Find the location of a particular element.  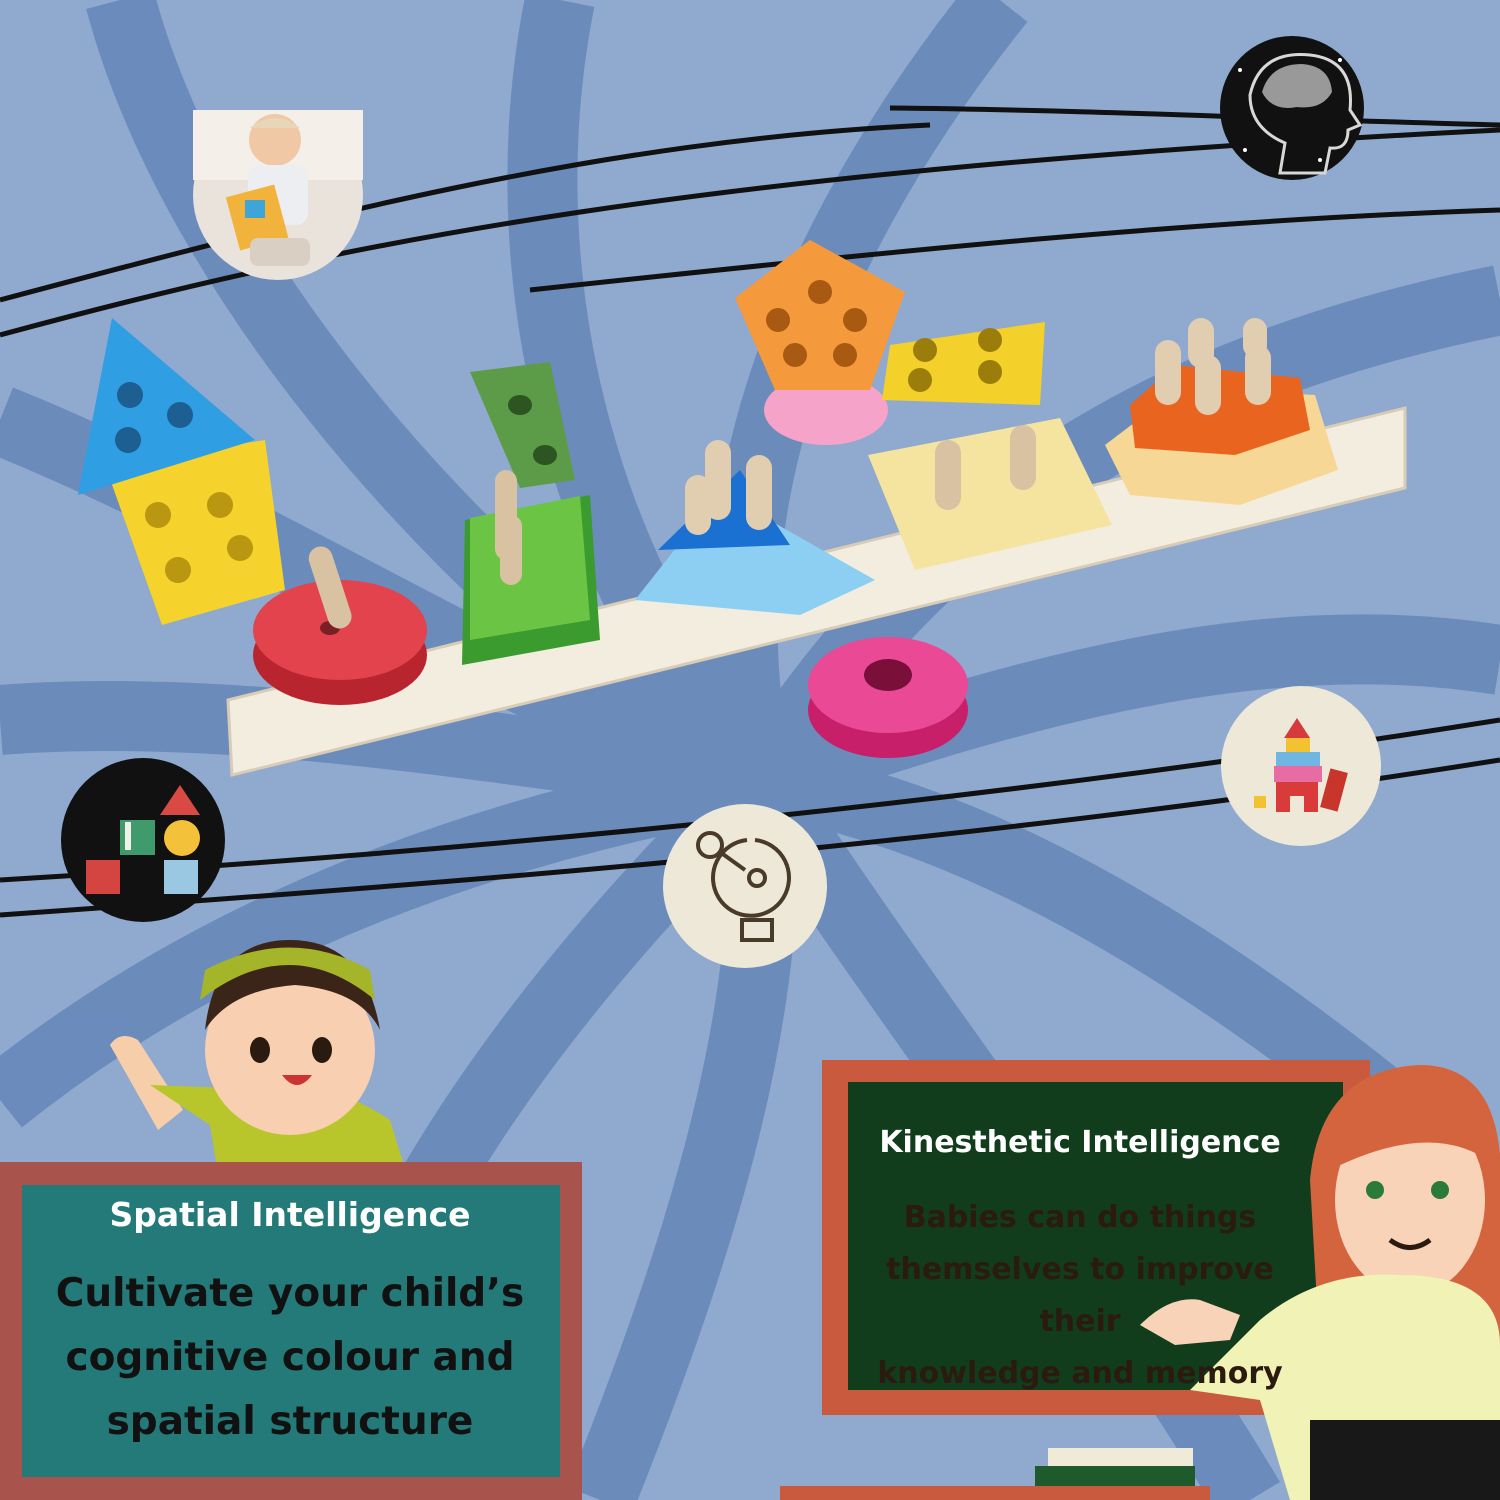

spatial-text-line: Cultivate your child’s is located at coordinates (290, 1293).